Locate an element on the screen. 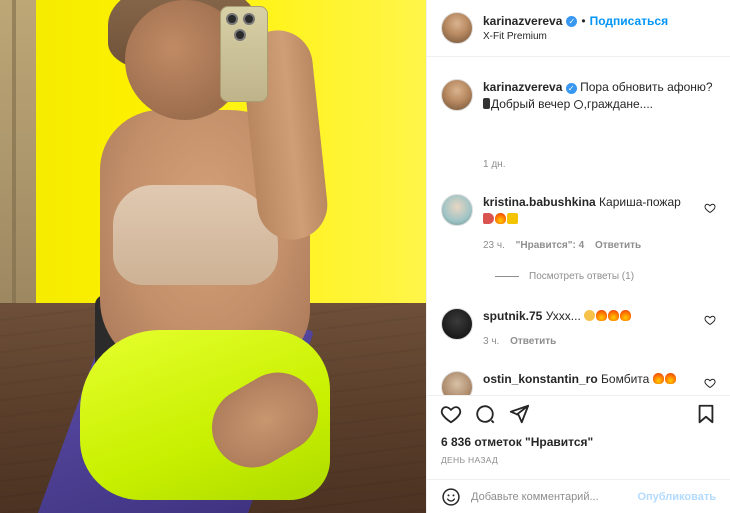 The height and width of the screenshot is (513, 730). comment-composer: Опубликовать is located at coordinates (578, 496).